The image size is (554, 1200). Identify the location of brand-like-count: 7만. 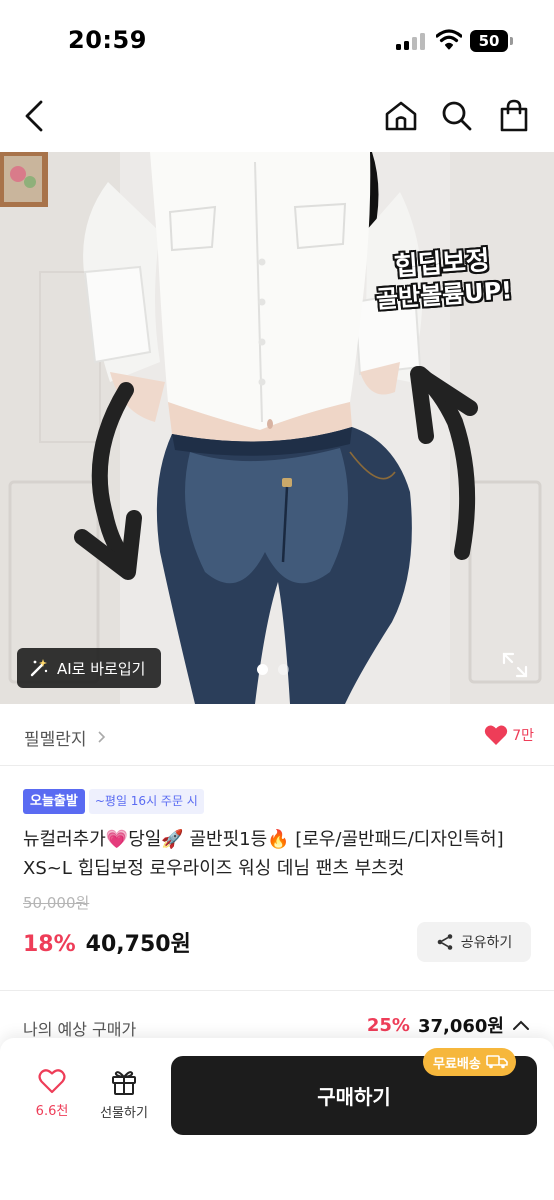
(523, 736).